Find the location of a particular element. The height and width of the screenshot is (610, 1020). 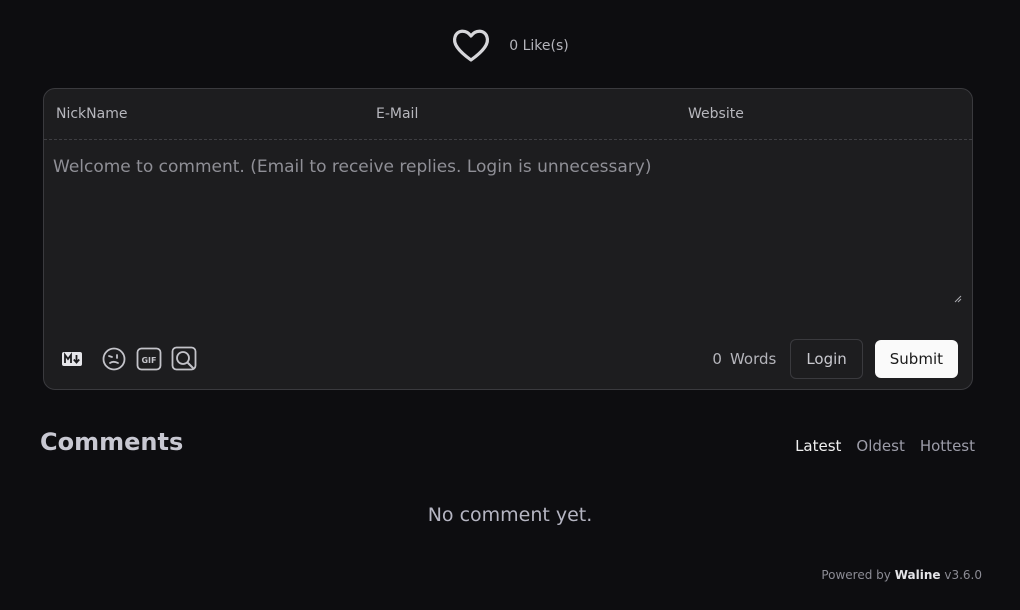

empty-comments-message: No comment yet. is located at coordinates (510, 515).